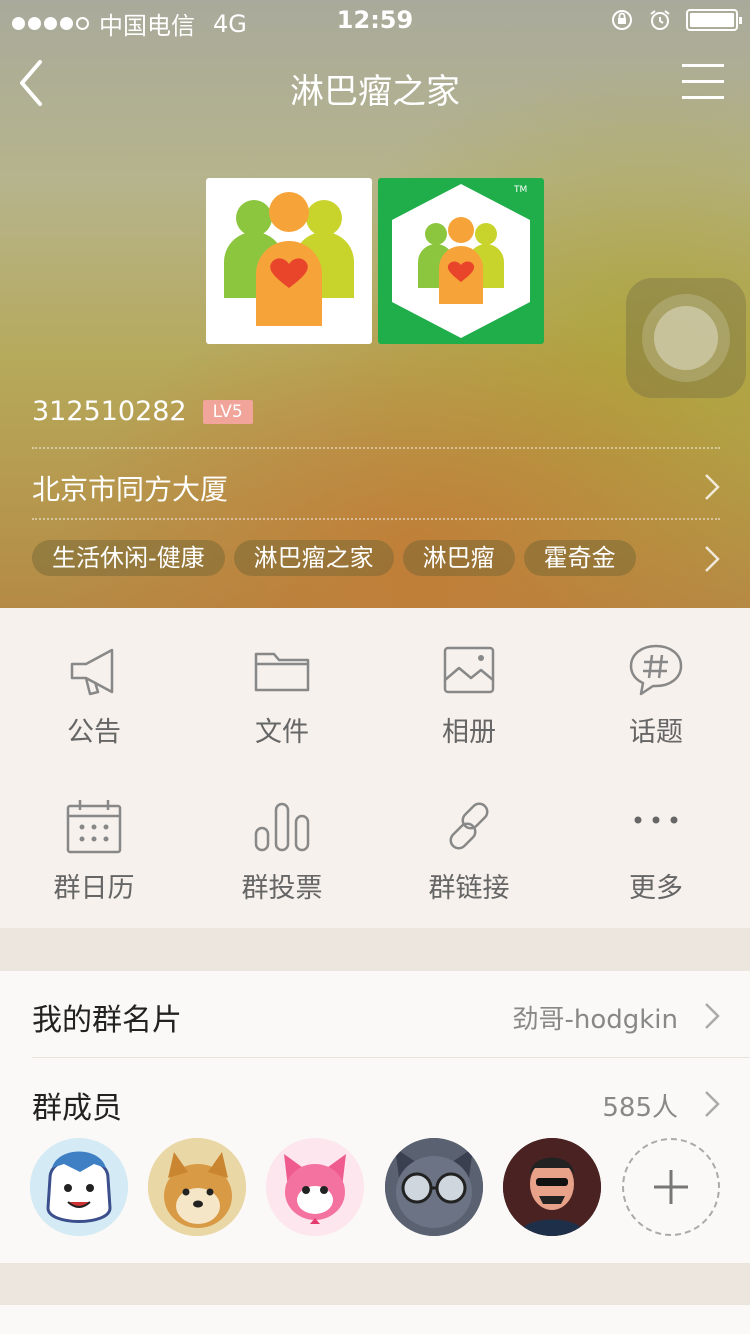 This screenshot has width=750, height=1334. What do you see at coordinates (94, 732) in the screenshot?
I see `feature-label: 公告` at bounding box center [94, 732].